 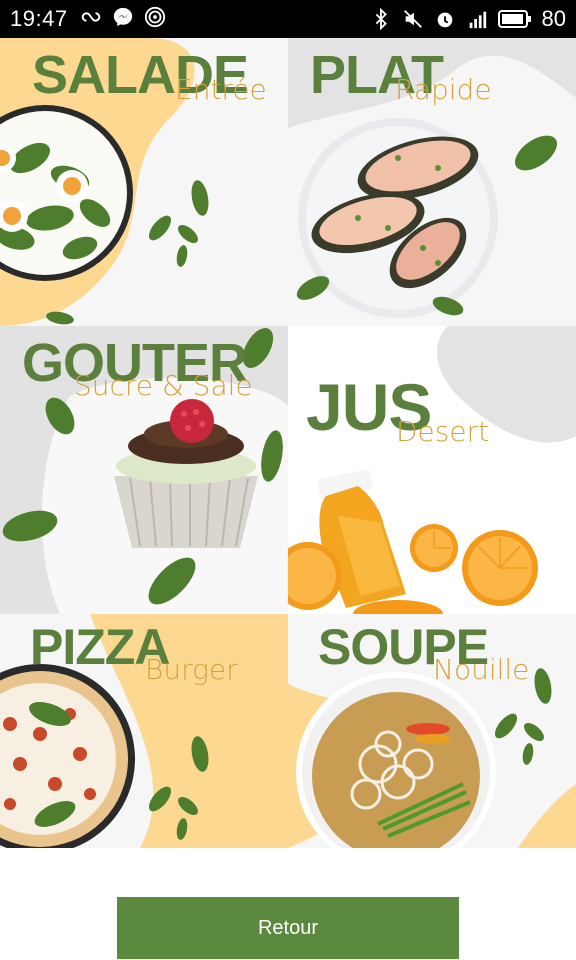 I want to click on bluetooth-icon, so click(x=381, y=19).